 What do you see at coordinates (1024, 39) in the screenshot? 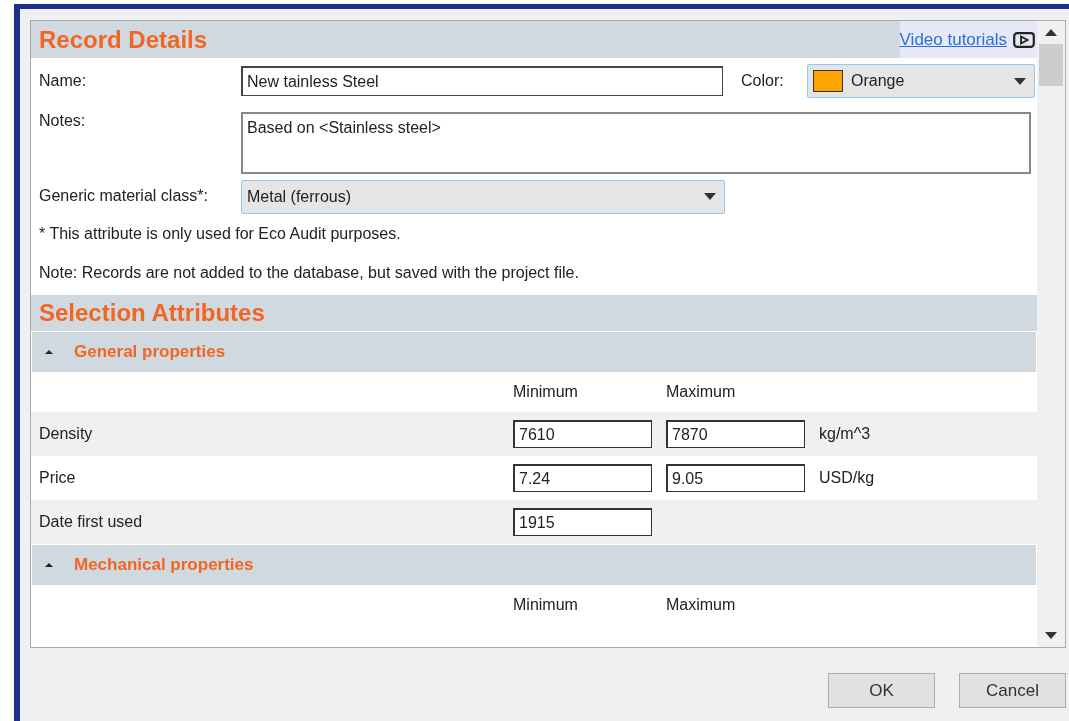
I see `play-icon` at bounding box center [1024, 39].